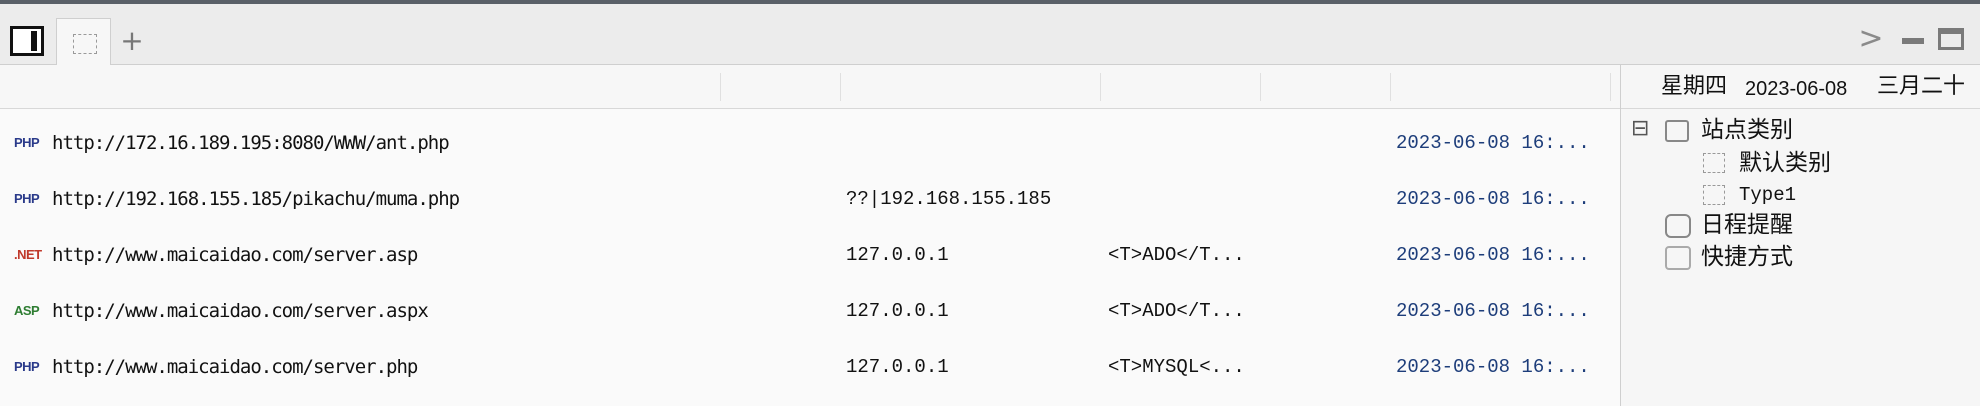 This screenshot has height=406, width=1980. What do you see at coordinates (1747, 225) in the screenshot?
I see `tree-item-schedule: 日程提醒` at bounding box center [1747, 225].